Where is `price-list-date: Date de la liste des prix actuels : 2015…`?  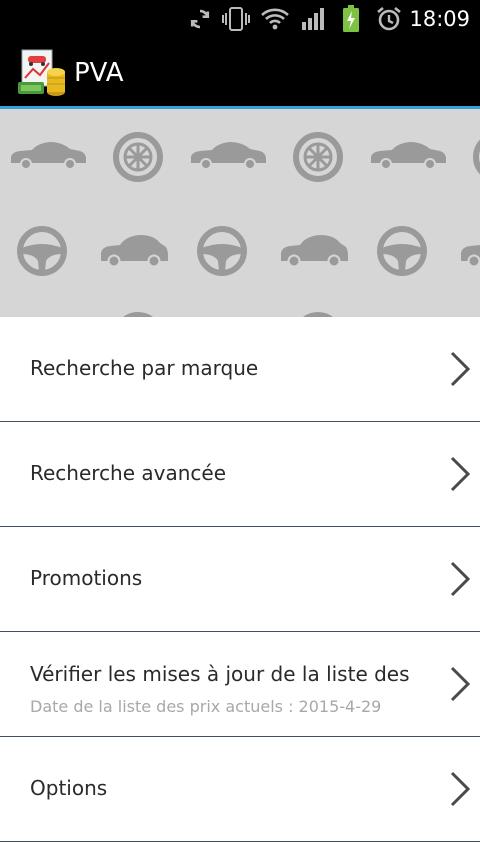
price-list-date: Date de la liste des prix actuels : 2015… is located at coordinates (206, 706).